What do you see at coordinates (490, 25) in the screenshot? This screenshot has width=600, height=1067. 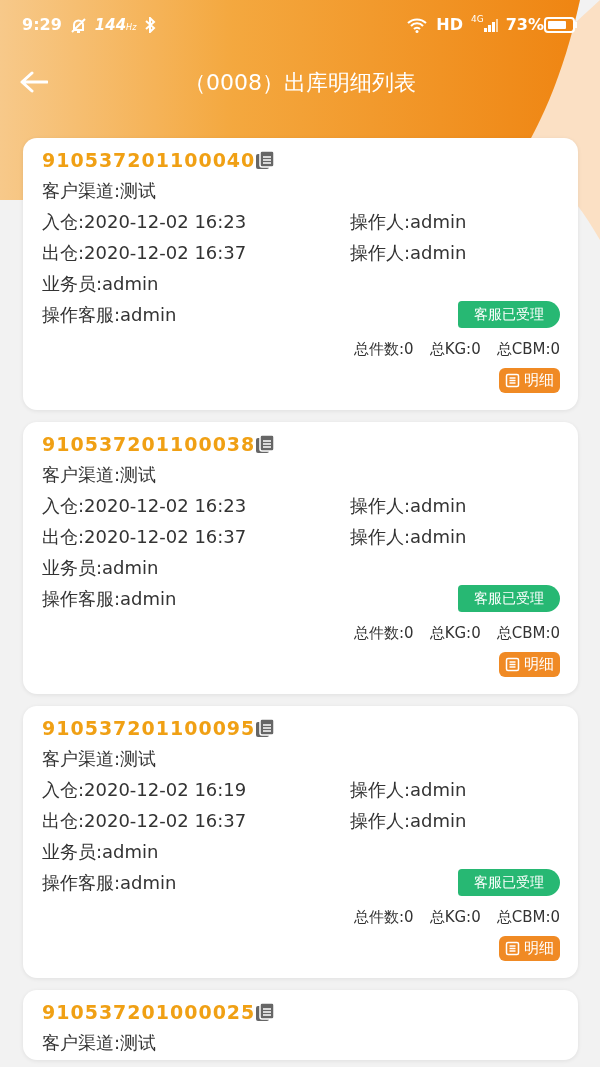 I see `signal-icon` at bounding box center [490, 25].